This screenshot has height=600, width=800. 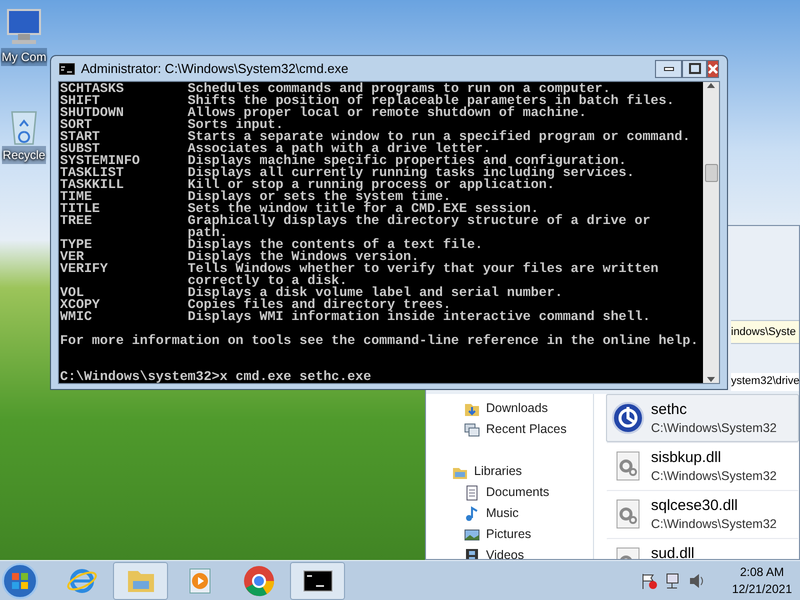 I want to click on address-bar: indows\Syste, so click(x=765, y=332).